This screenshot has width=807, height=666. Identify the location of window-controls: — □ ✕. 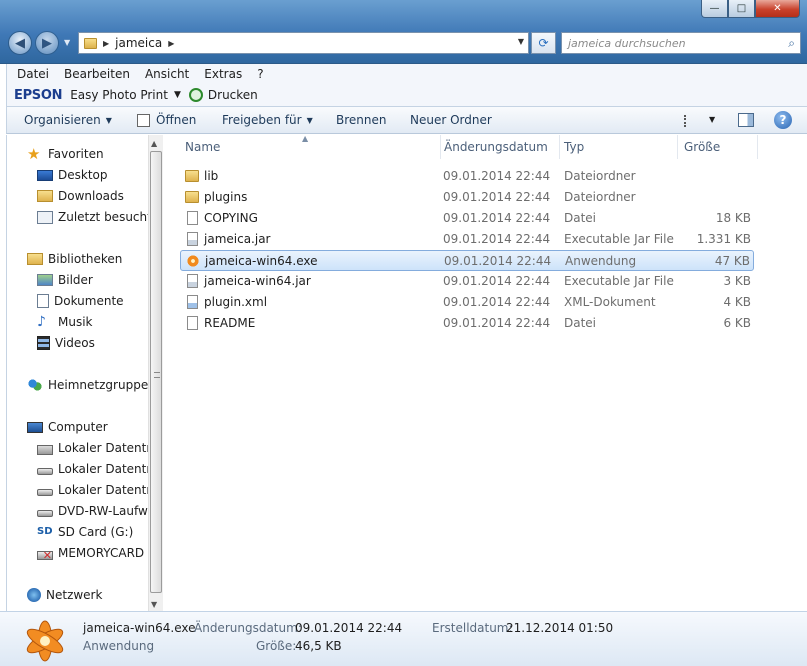
(750, 9).